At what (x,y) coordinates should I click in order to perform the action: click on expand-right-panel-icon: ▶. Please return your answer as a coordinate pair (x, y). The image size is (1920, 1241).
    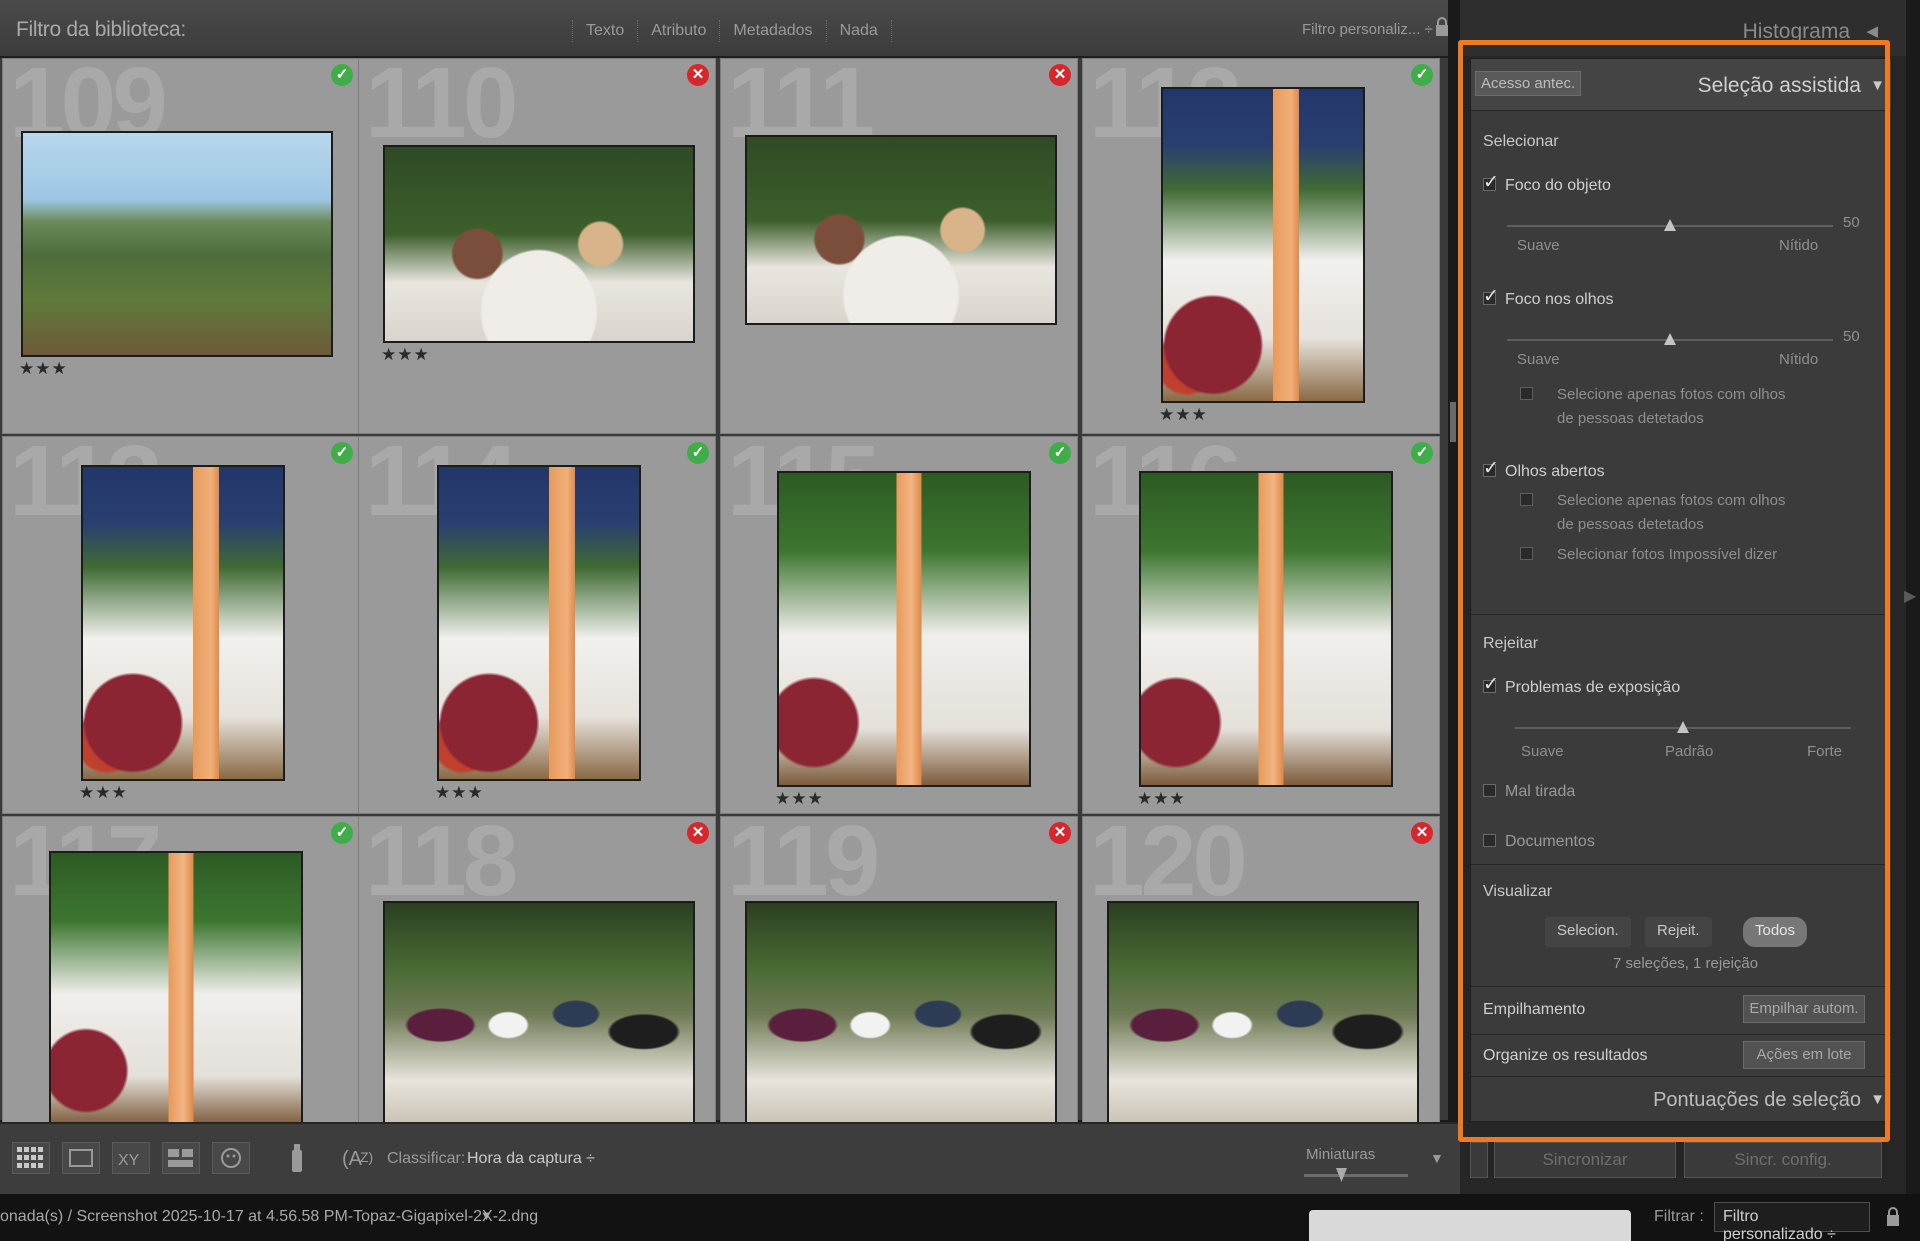
    Looking at the image, I should click on (1910, 596).